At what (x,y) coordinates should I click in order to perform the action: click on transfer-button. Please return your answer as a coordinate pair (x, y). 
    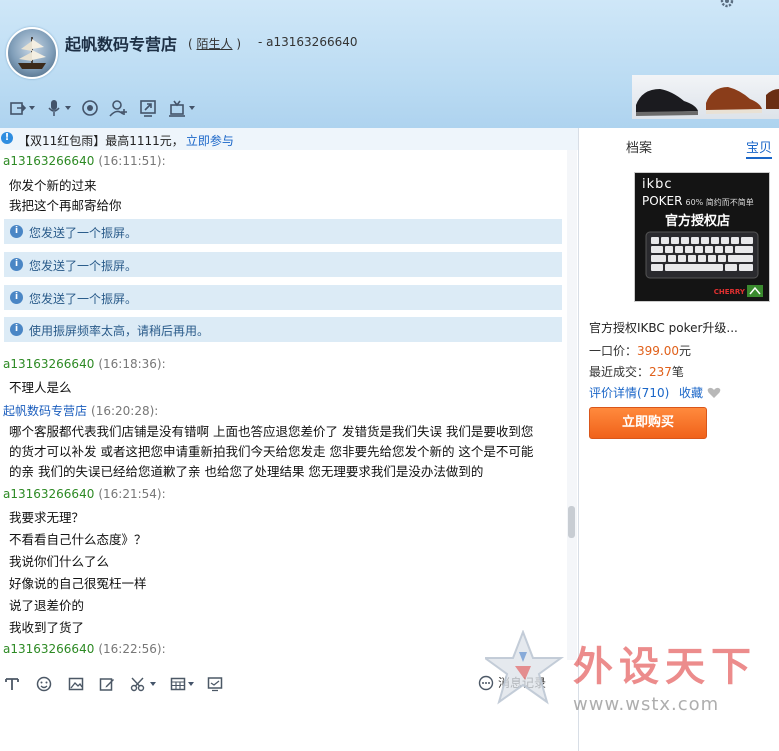
    Looking at the image, I should click on (22, 108).